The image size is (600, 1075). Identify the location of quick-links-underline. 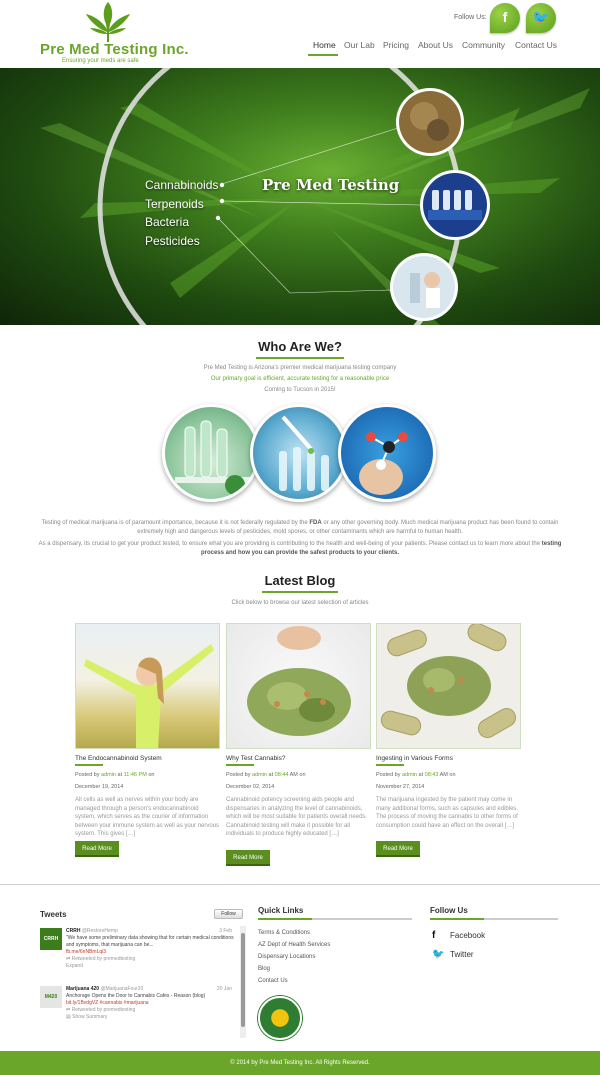
(285, 919).